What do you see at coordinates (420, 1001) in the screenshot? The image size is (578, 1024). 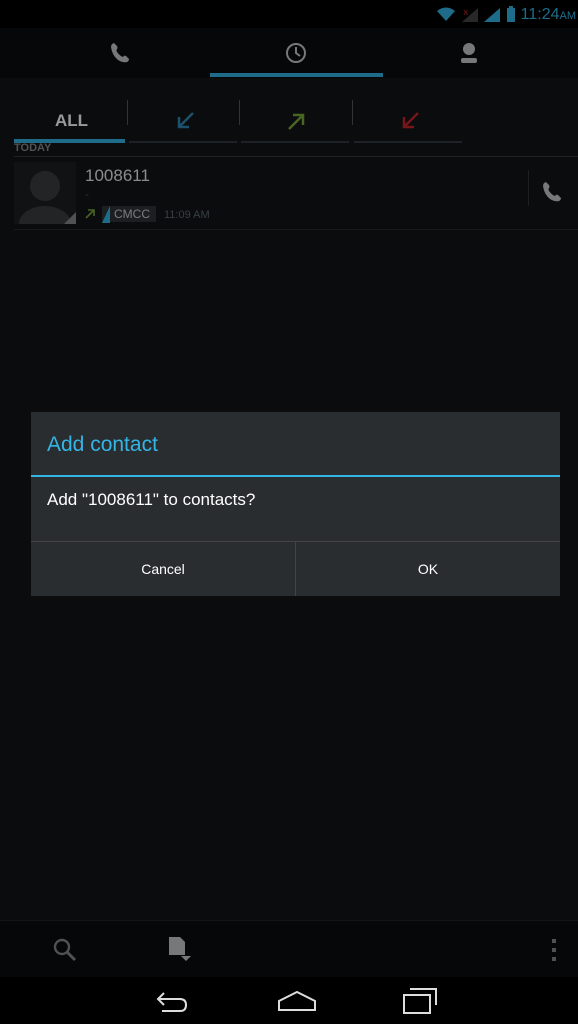 I see `recent-apps-icon` at bounding box center [420, 1001].